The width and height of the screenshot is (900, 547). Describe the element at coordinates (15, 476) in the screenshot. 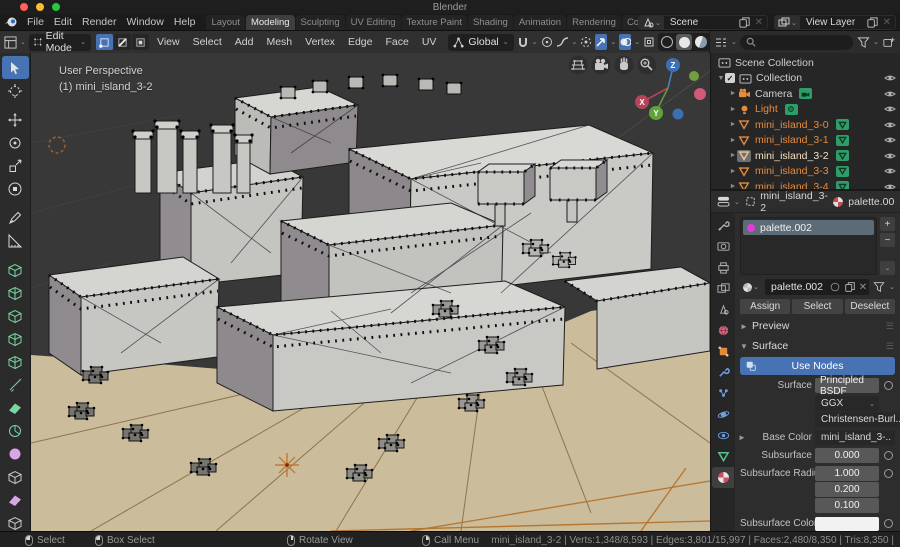

I see `tool-edge-slide` at that location.